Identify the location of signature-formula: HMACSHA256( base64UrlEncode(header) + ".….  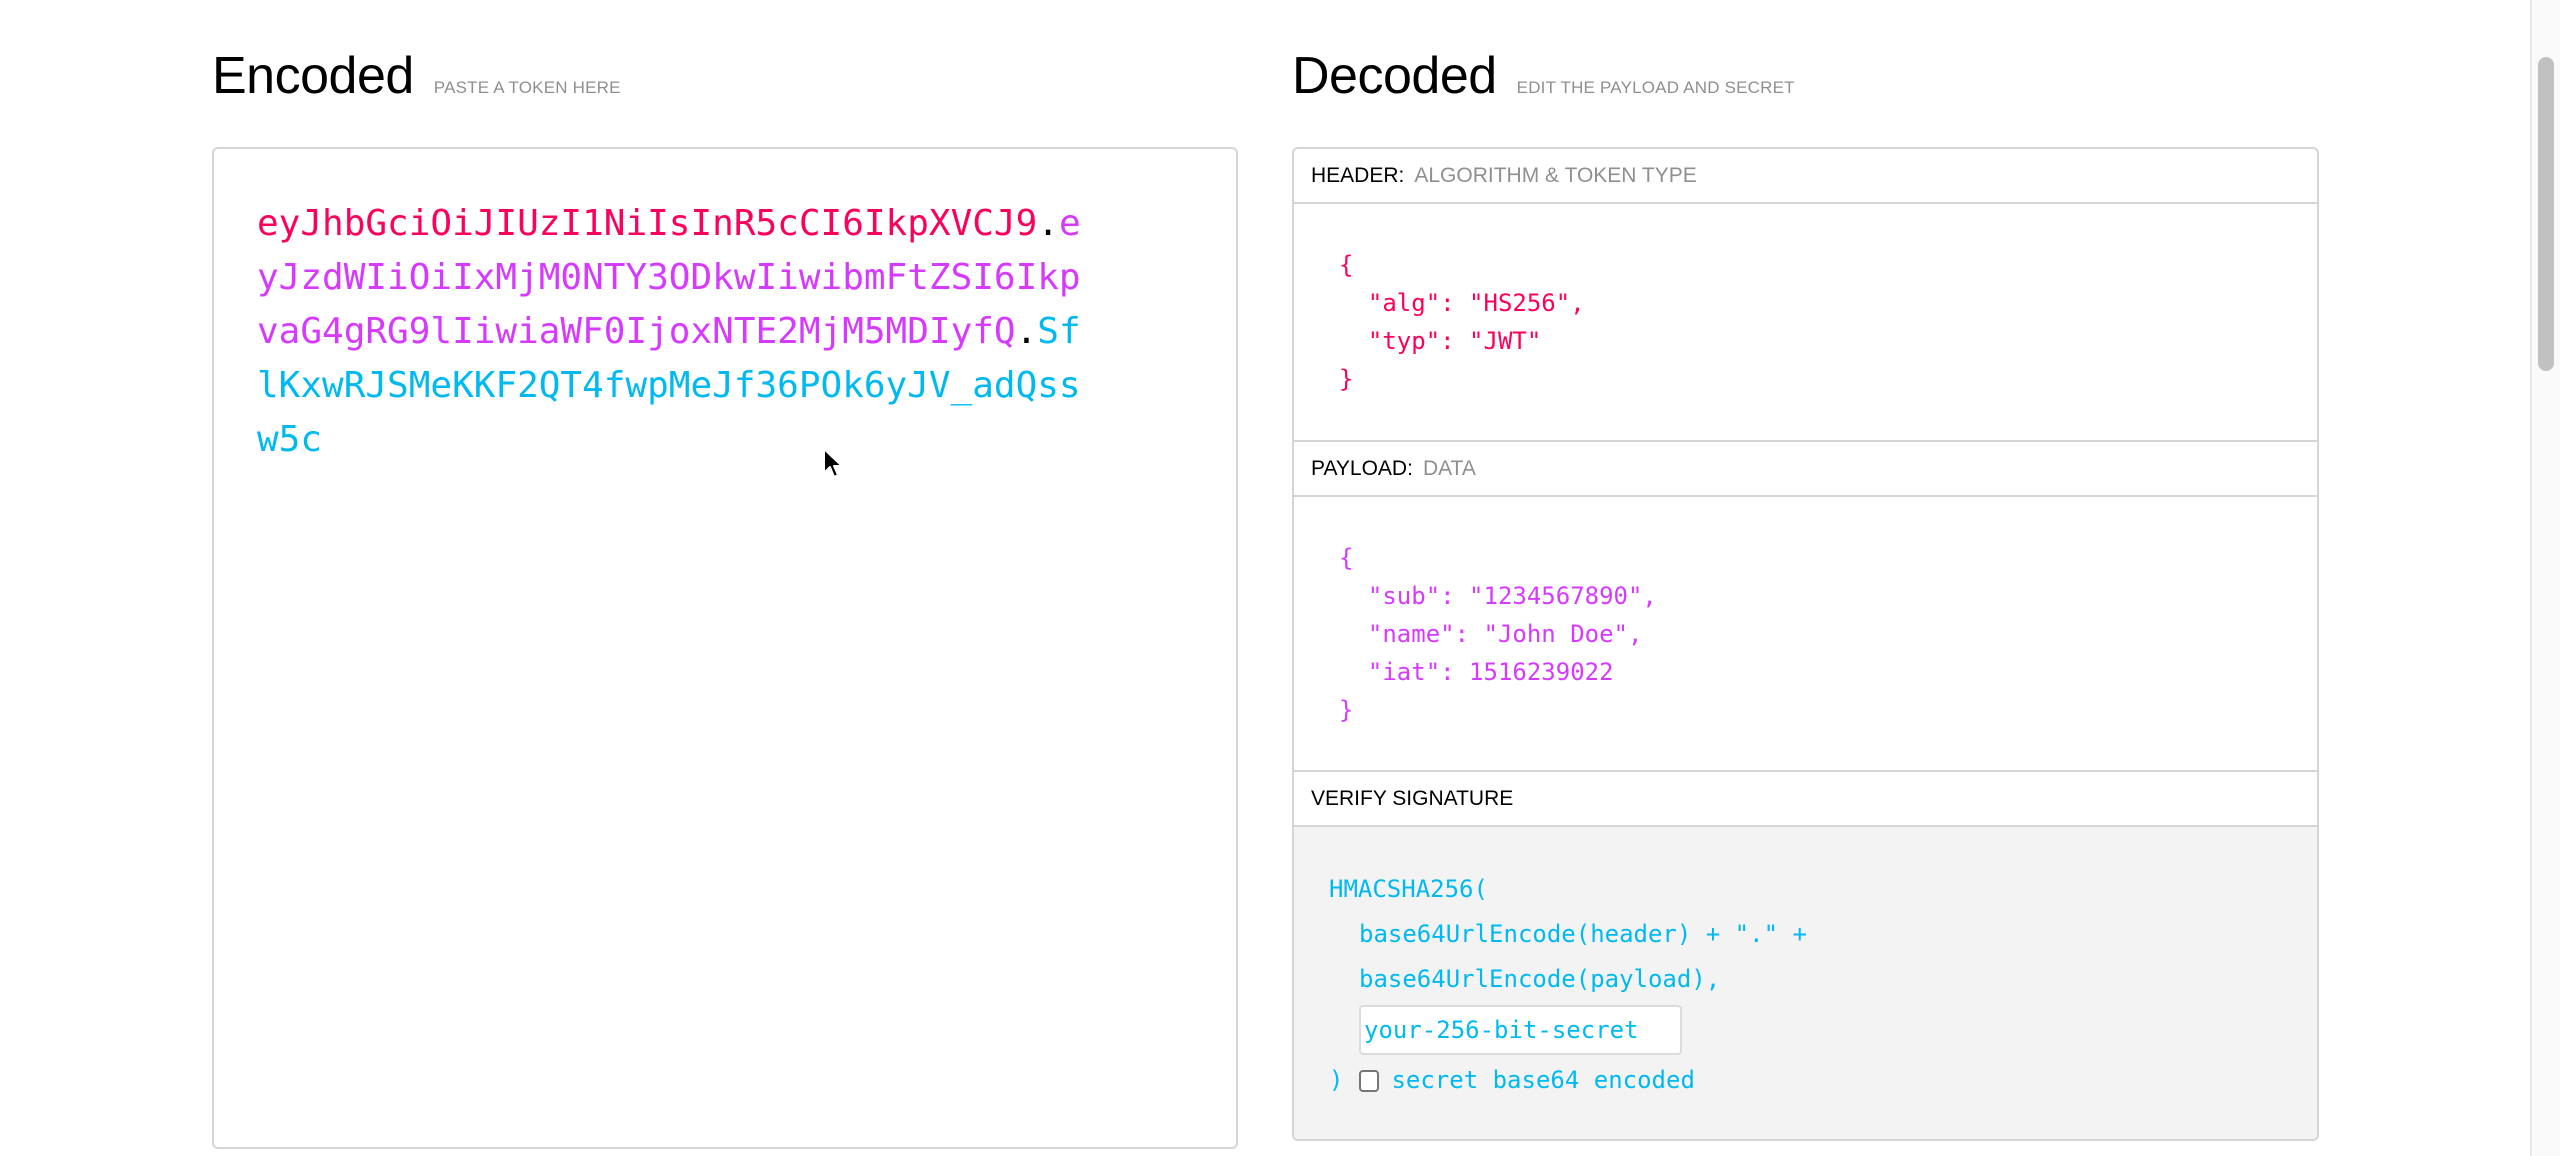
(1568, 985).